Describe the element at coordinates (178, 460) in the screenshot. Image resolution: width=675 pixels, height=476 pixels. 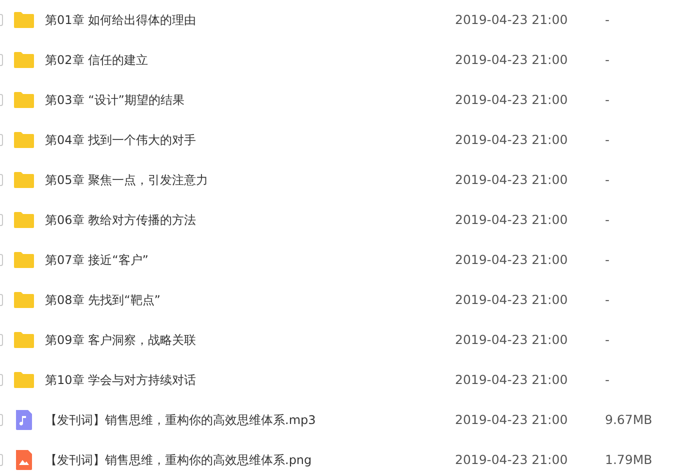
I see `file-name: 【发刊词】销售思维，重构你的高效思维体系.png` at that location.